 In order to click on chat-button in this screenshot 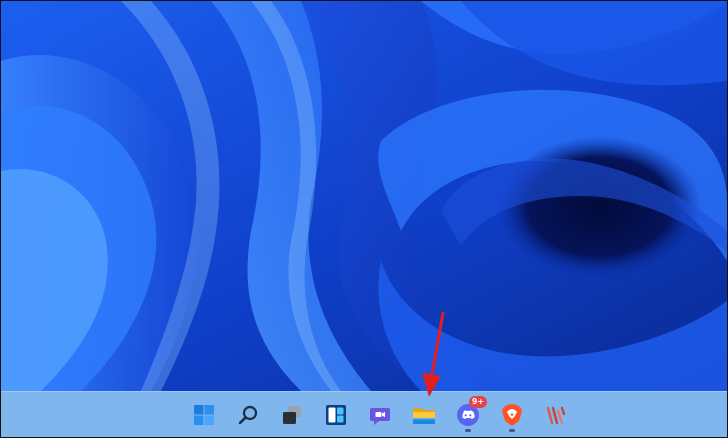, I will do `click(380, 415)`.